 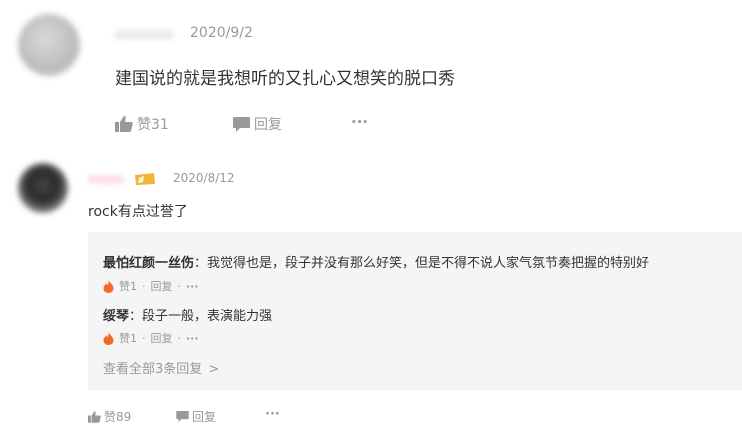 What do you see at coordinates (118, 417) in the screenshot?
I see `like-count: 赞89` at bounding box center [118, 417].